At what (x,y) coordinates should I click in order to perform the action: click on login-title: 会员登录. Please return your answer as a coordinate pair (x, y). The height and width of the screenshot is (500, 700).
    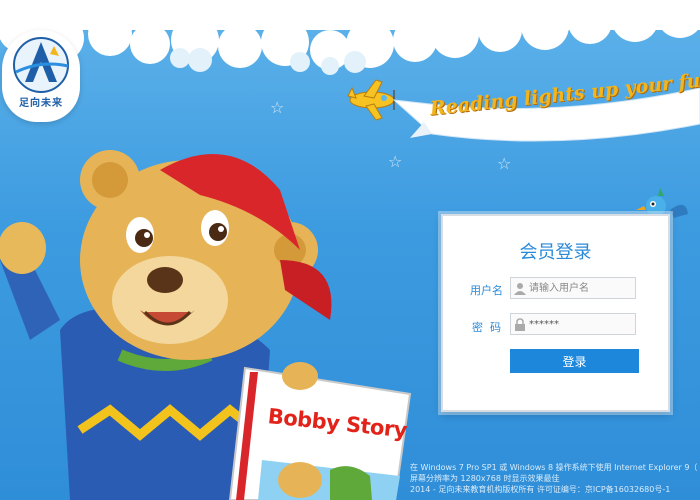
    Looking at the image, I should click on (555, 252).